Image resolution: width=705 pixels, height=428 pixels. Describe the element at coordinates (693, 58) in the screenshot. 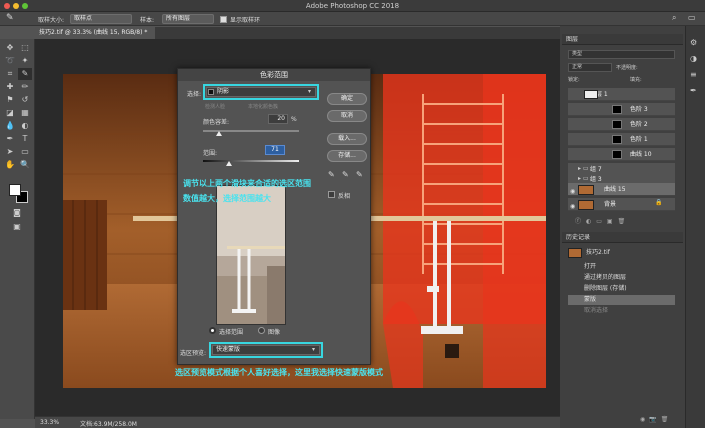

I see `adjustments-icon: ◑` at that location.